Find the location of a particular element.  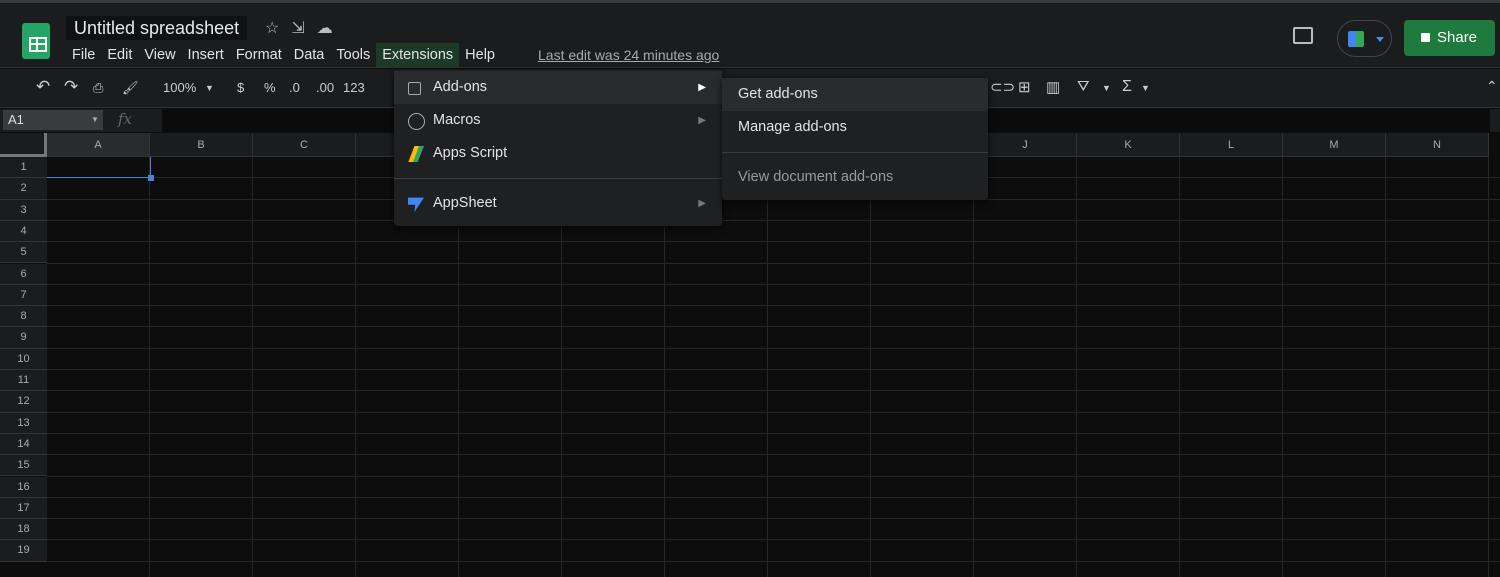

row-header: 6 is located at coordinates (23, 274).